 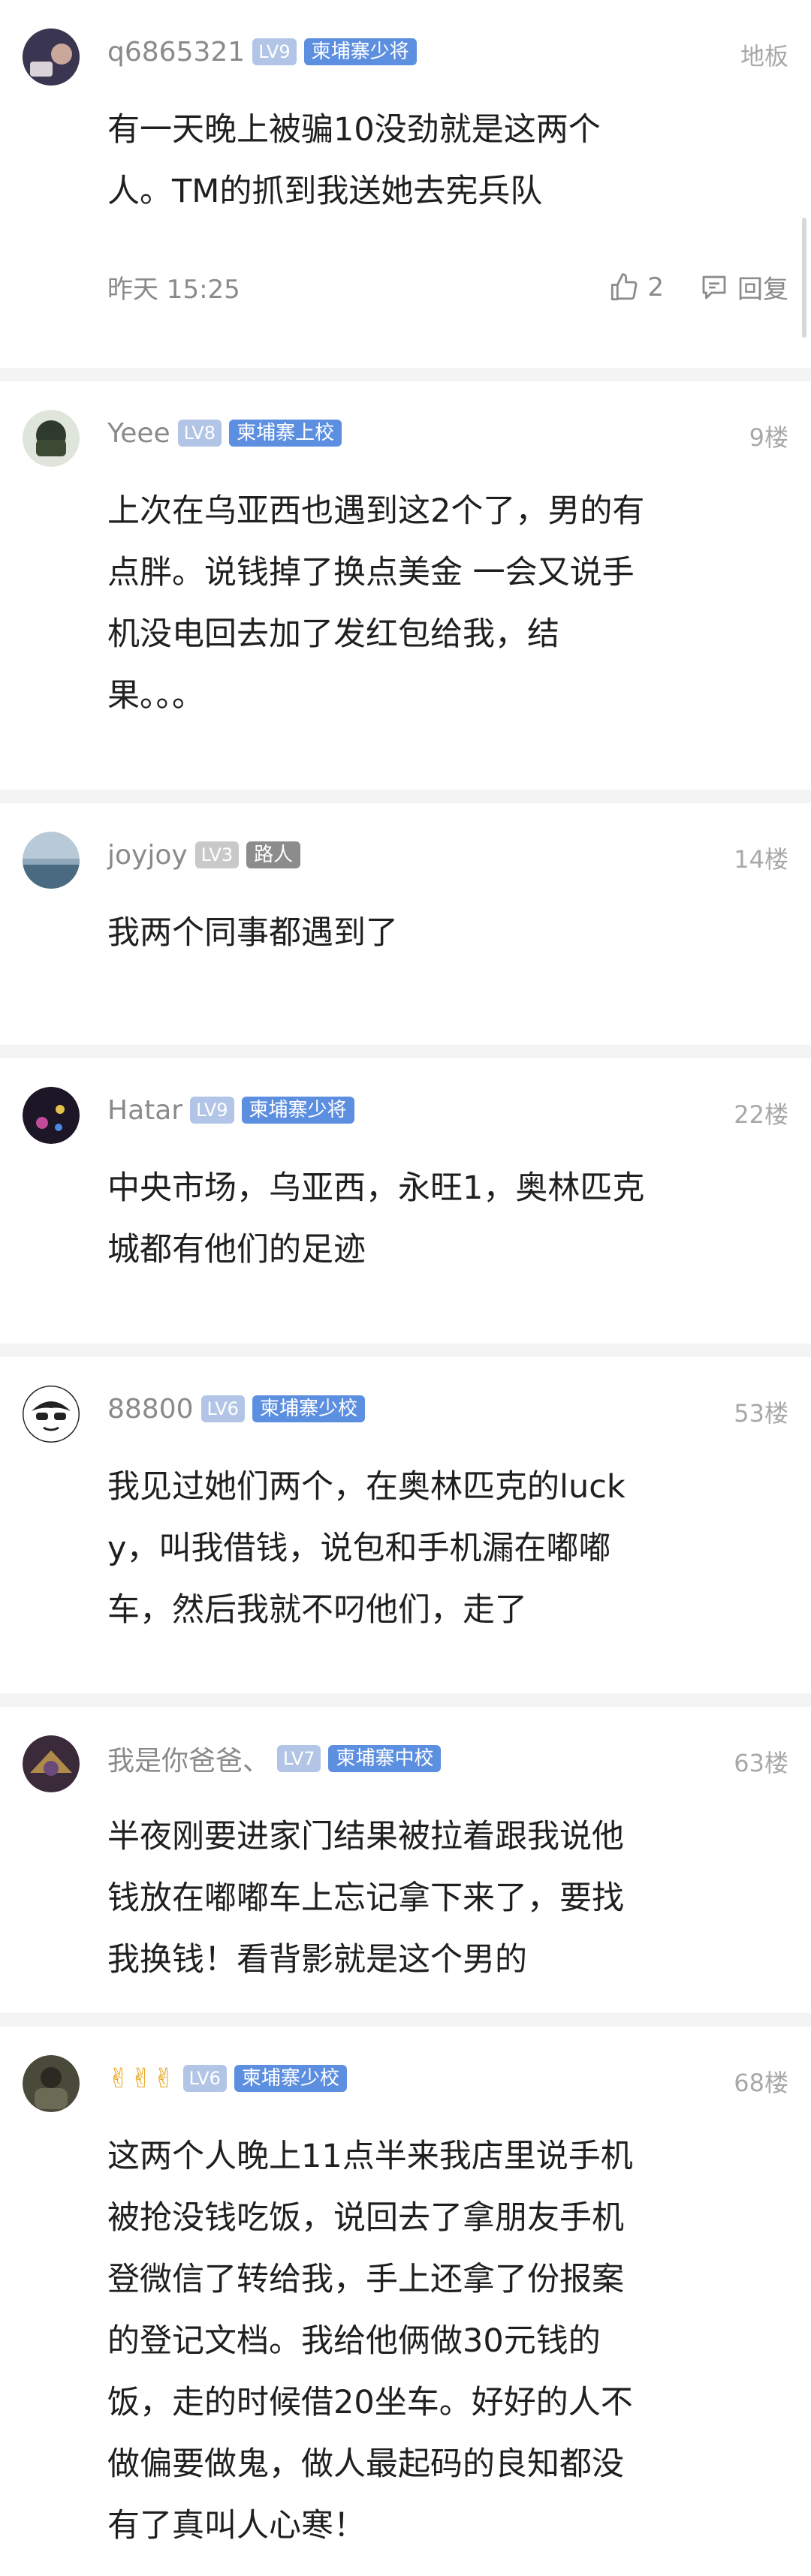 I want to click on floor-label: 53楼, so click(x=761, y=1413).